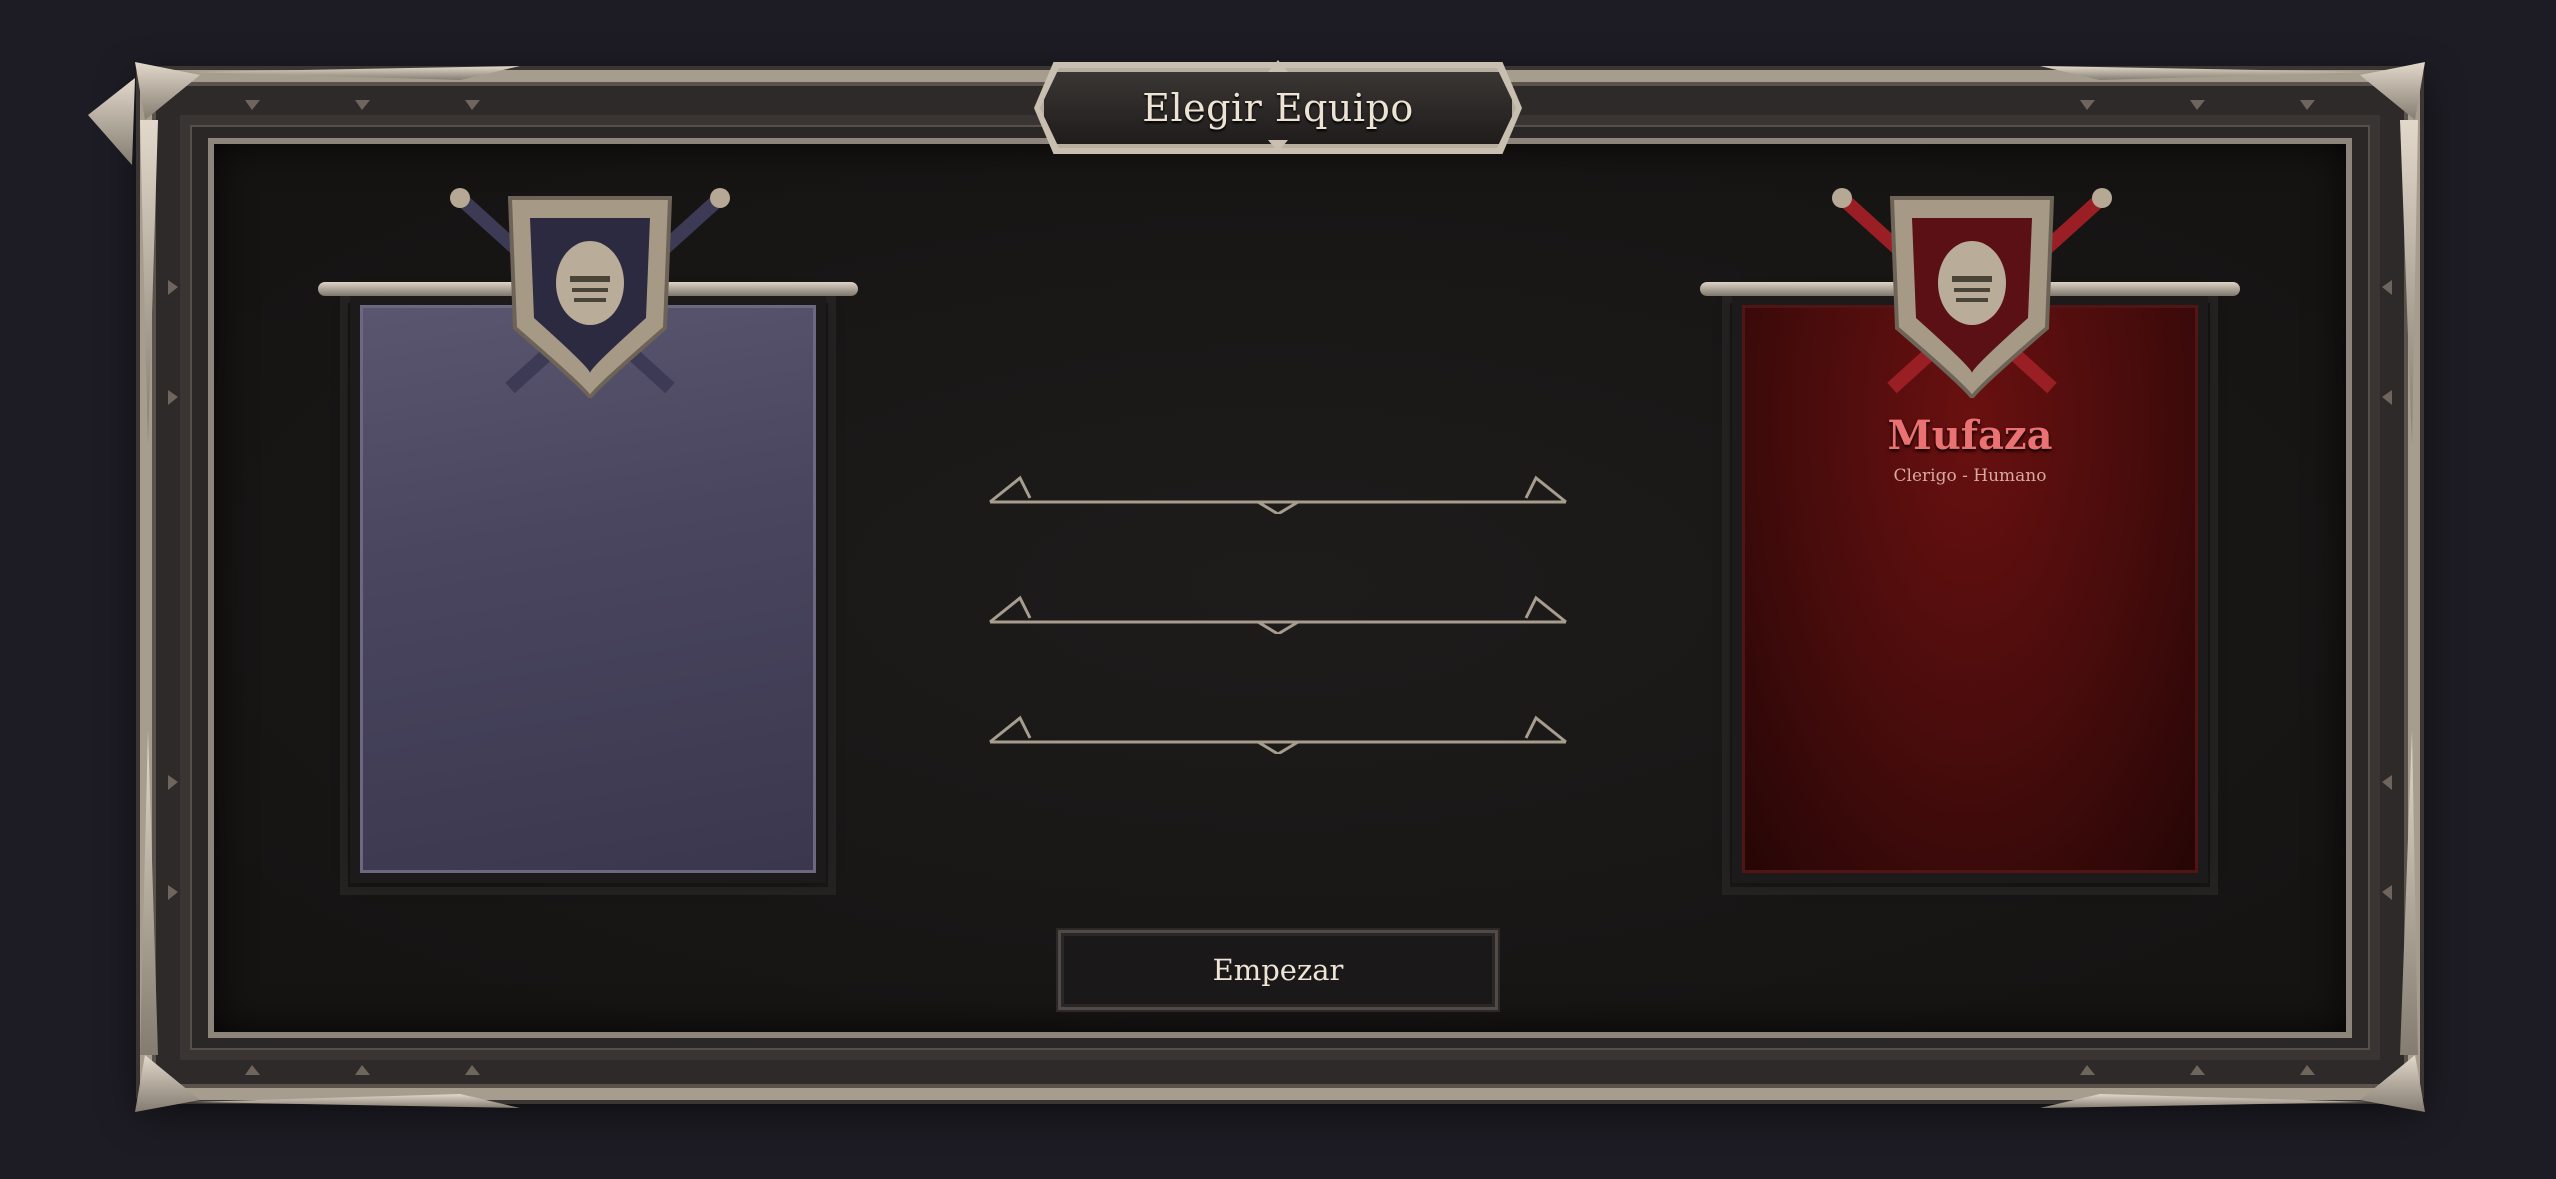 This screenshot has width=2556, height=1179. Describe the element at coordinates (590, 293) in the screenshot. I see `blue-team-crest-icon` at that location.